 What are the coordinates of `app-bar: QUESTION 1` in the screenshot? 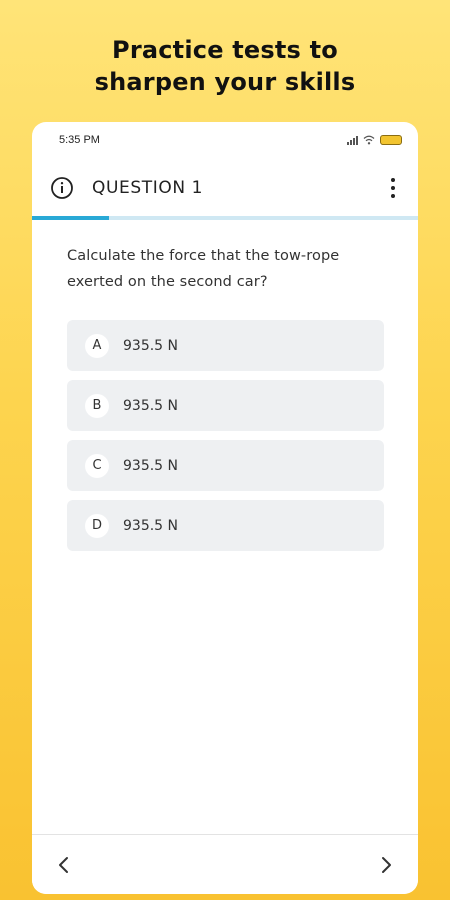 It's located at (225, 188).